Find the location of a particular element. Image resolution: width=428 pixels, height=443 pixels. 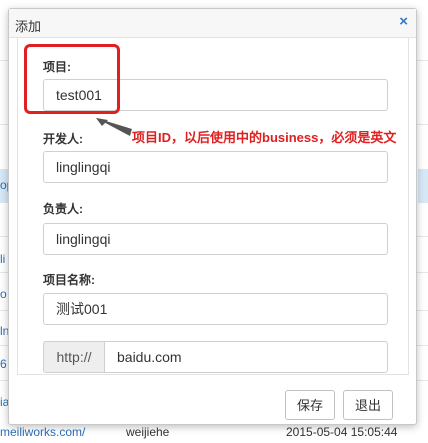

annotation-text: 项目ID，以后使用中的business，必须是英文 is located at coordinates (264, 137).